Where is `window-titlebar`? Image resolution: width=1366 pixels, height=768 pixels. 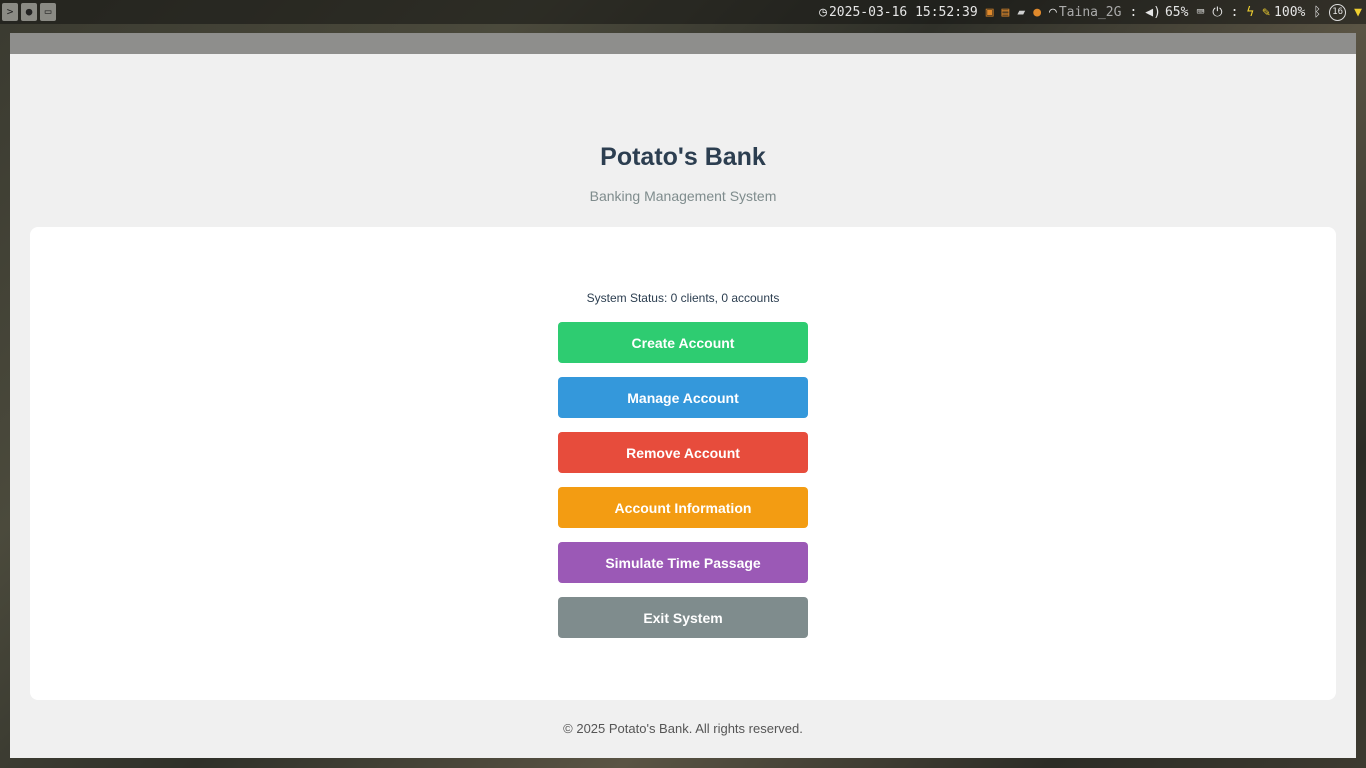 window-titlebar is located at coordinates (683, 43).